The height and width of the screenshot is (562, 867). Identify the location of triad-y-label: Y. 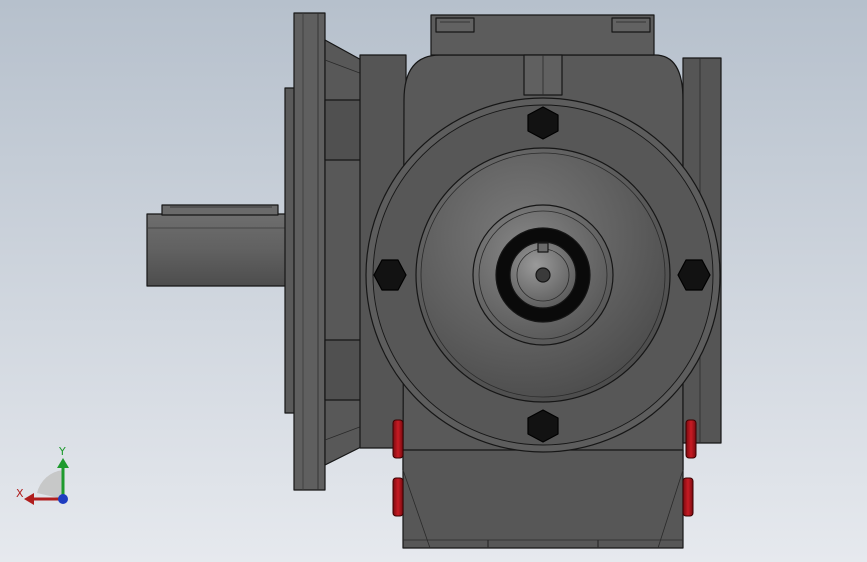
(62, 451).